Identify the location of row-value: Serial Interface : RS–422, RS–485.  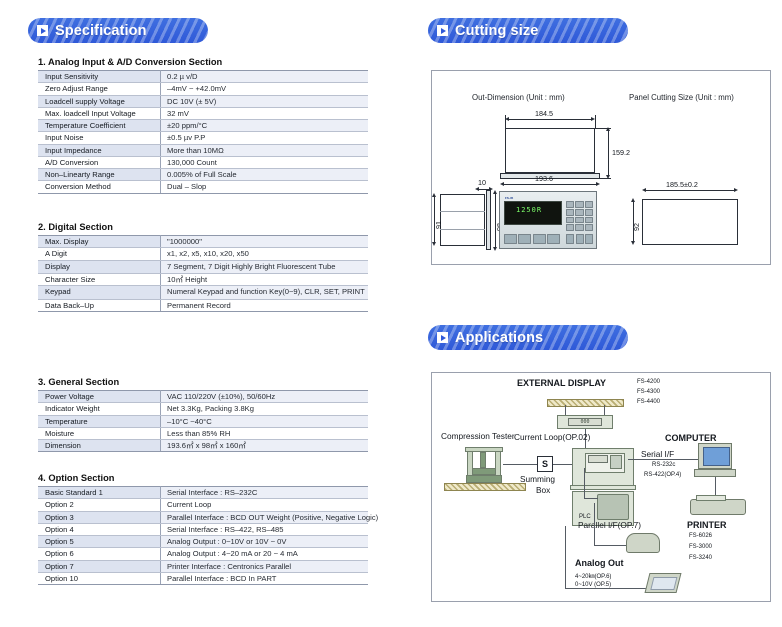
(264, 529).